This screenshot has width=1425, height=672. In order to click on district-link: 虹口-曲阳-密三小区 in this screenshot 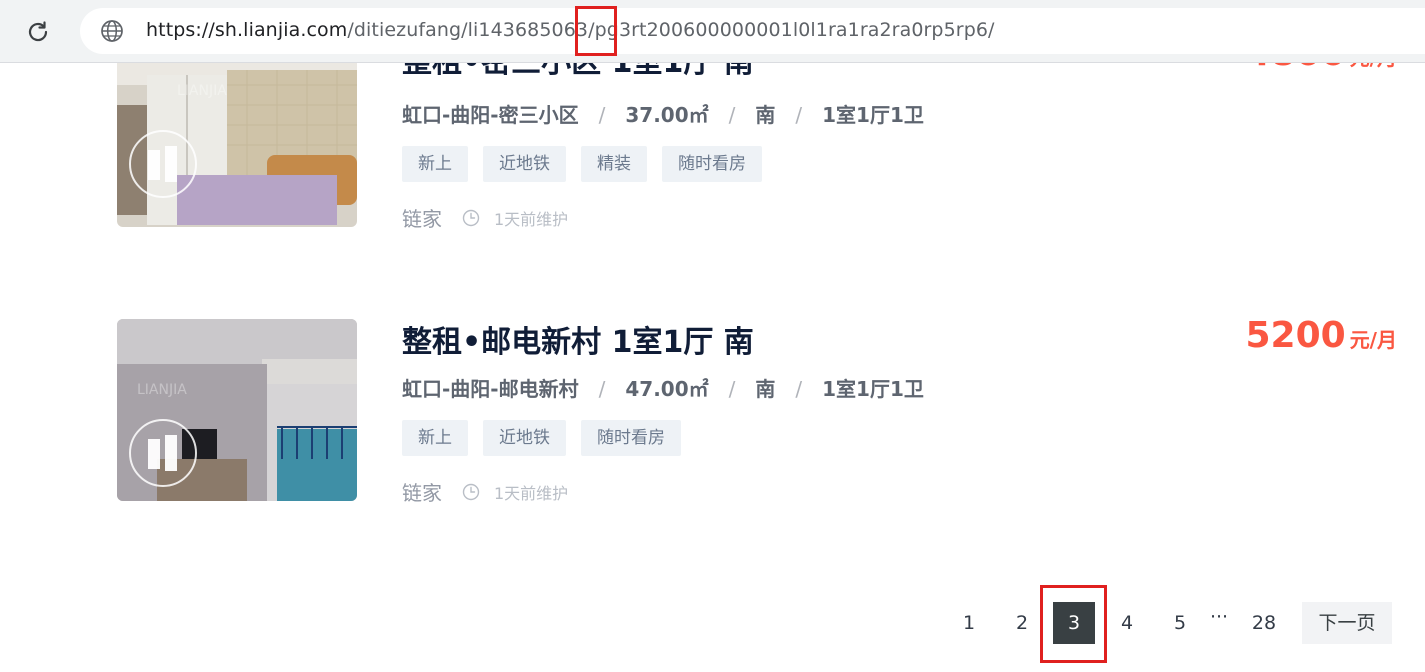, I will do `click(490, 115)`.